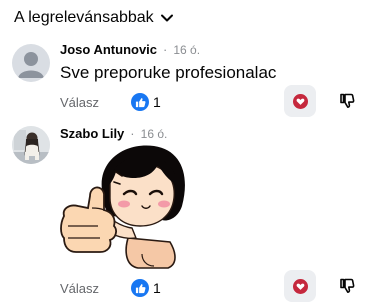 This screenshot has height=302, width=370. Describe the element at coordinates (122, 206) in the screenshot. I see `sticker-image` at that location.